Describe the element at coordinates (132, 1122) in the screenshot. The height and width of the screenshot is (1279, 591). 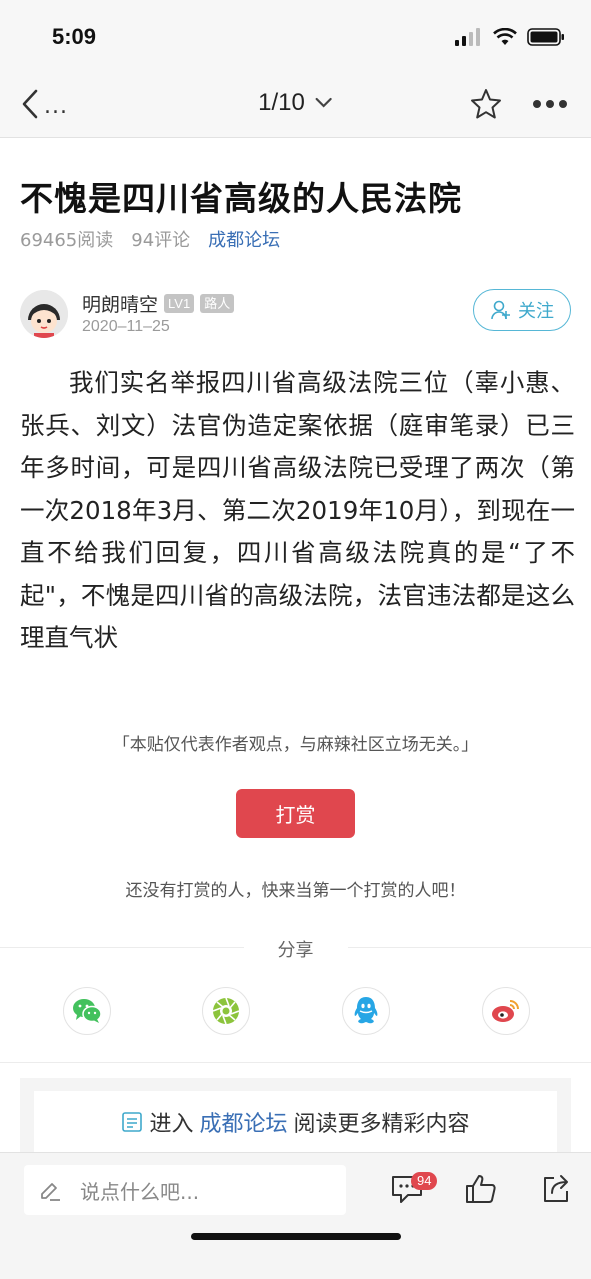
I see `list-document-icon` at that location.